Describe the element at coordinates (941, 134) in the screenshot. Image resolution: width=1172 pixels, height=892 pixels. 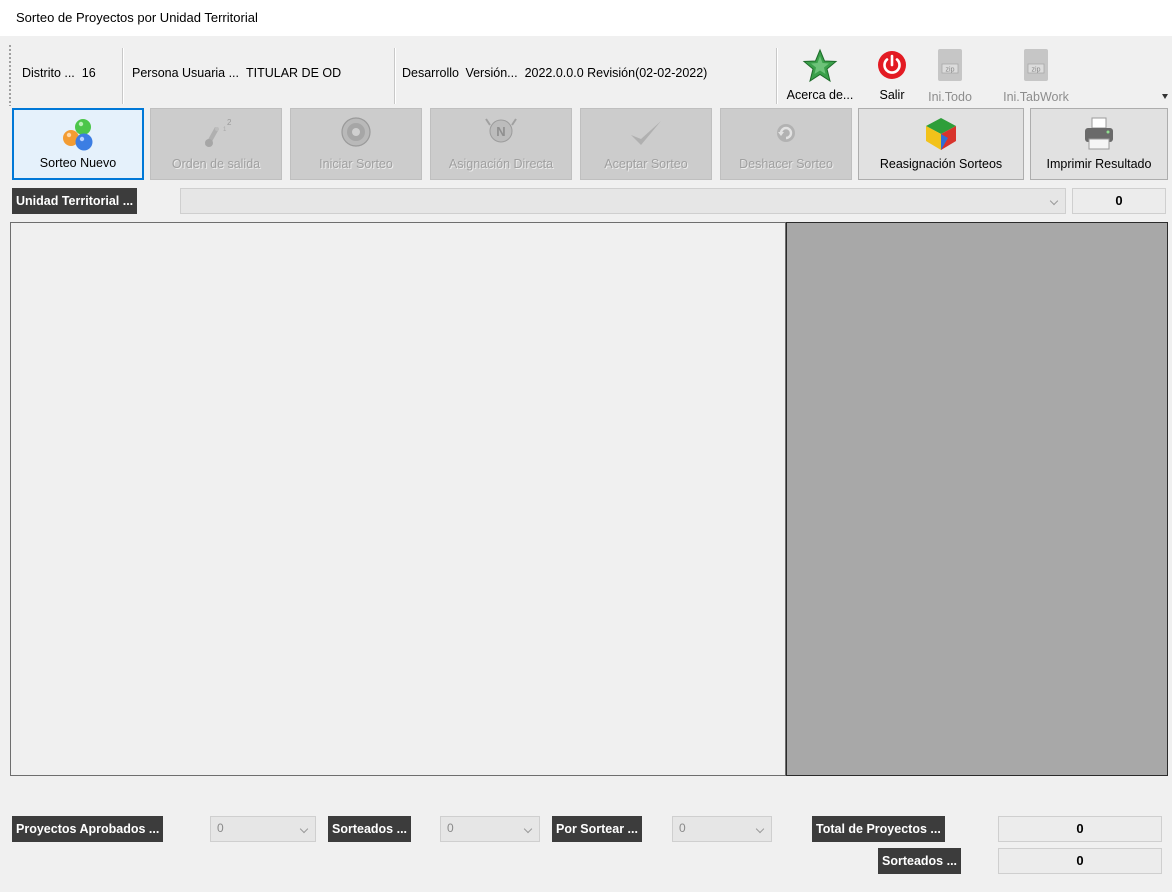
I see `colorful-cube-icon` at that location.